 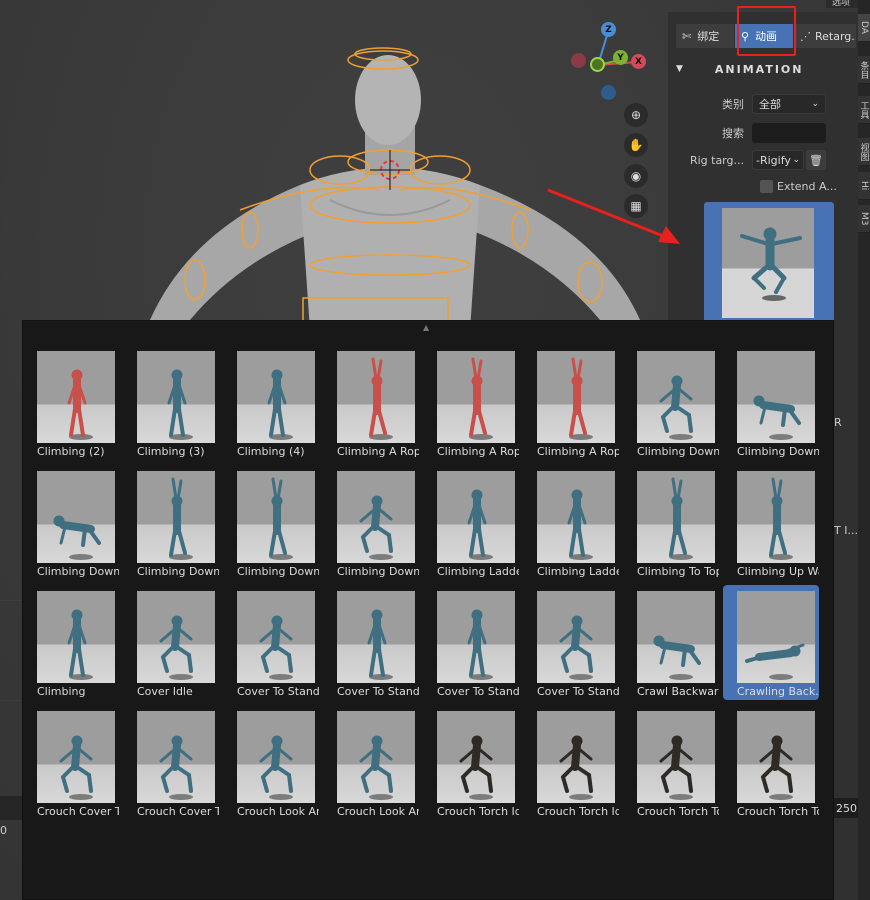 I want to click on extend-checkbox, so click(x=766, y=186).